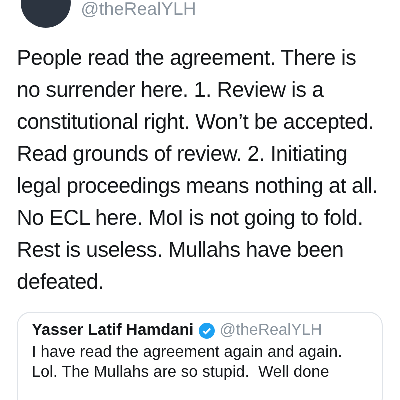 The width and height of the screenshot is (400, 400). I want to click on quoted-author-name: Yasser Latif Hamdani, so click(113, 331).